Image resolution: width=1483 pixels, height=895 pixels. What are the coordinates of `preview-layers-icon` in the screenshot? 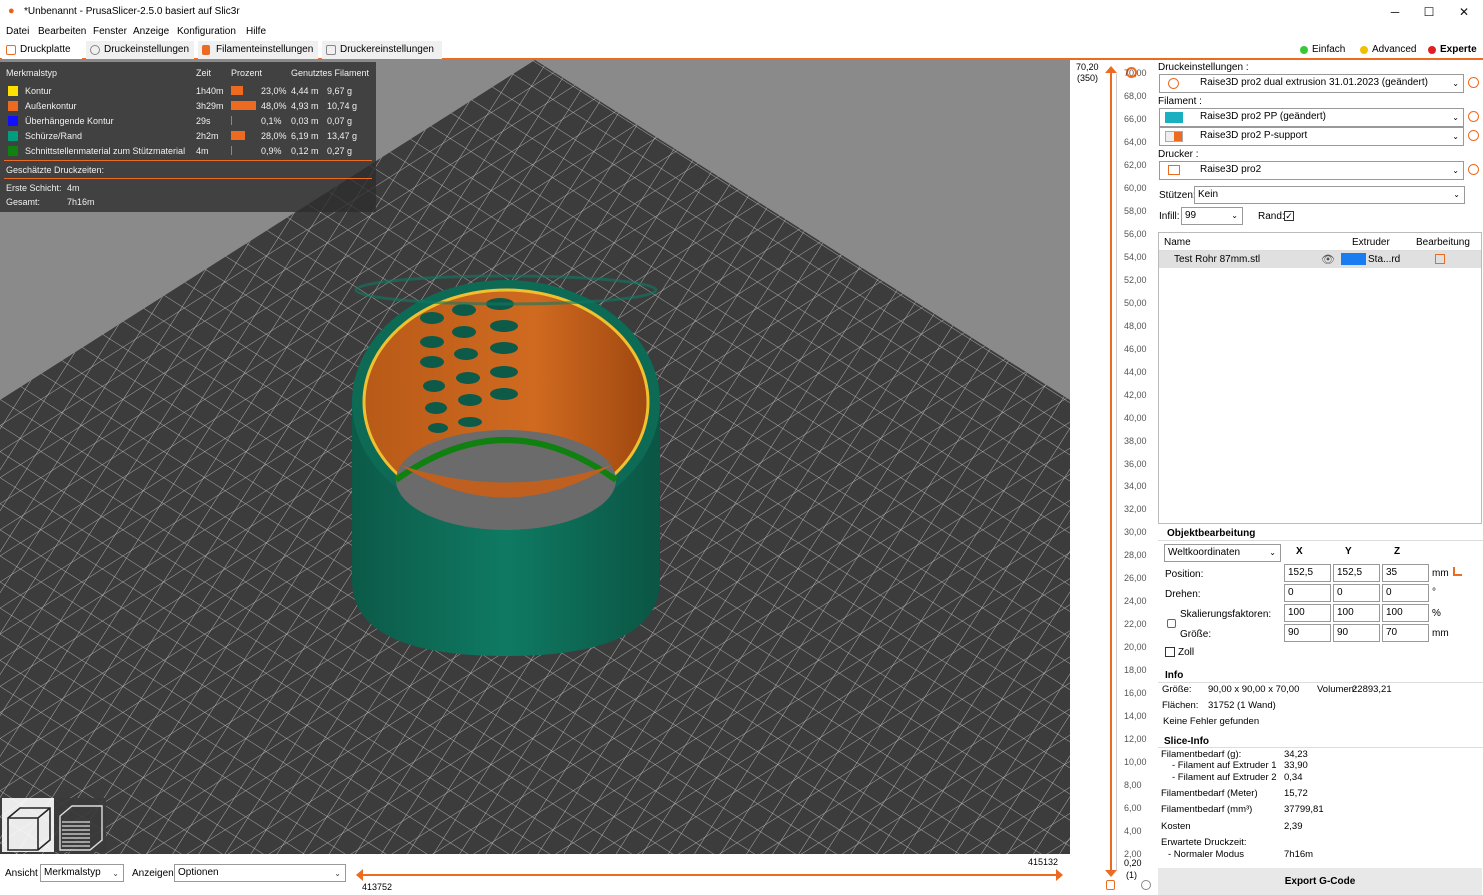 It's located at (80, 825).